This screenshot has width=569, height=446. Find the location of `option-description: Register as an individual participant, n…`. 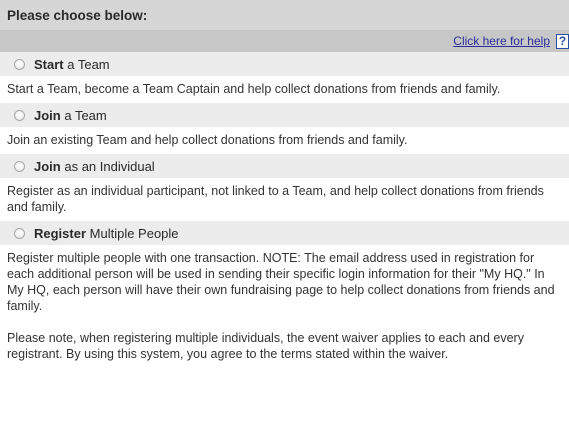

option-description: Register as an individual participant, n… is located at coordinates (284, 199).